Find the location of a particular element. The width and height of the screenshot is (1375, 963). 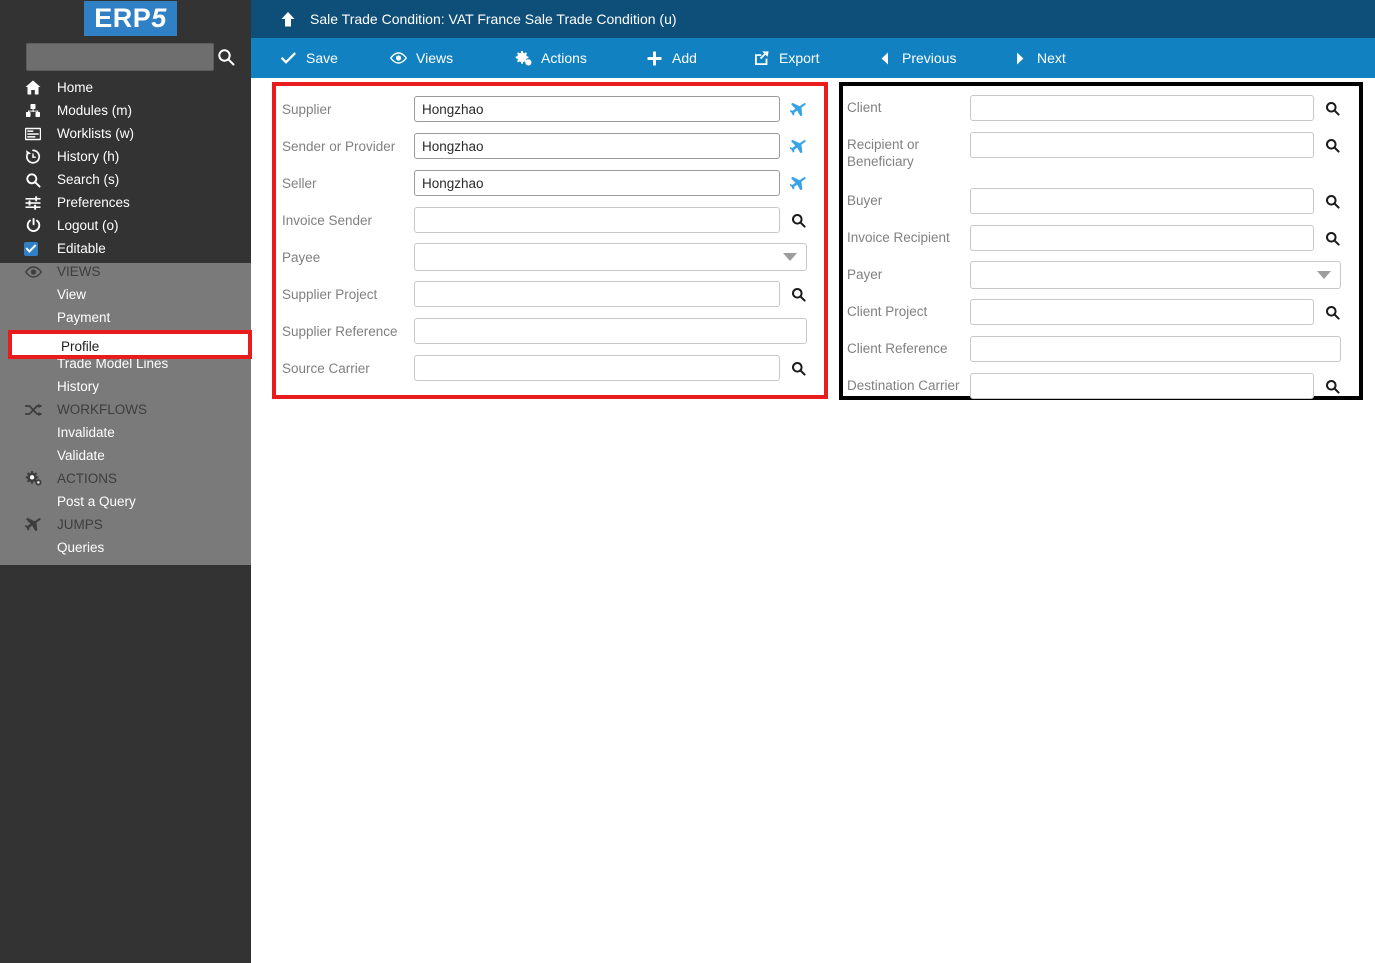

eye-icon is located at coordinates (398, 58).